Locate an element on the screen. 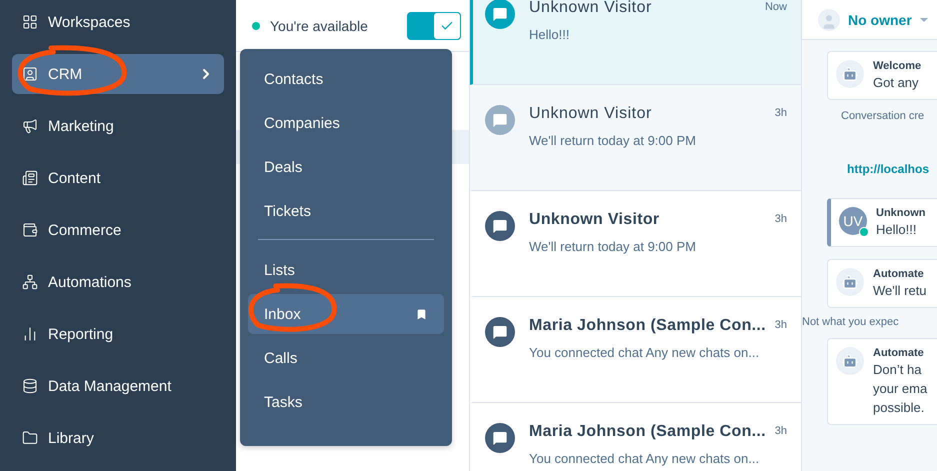 The image size is (937, 471). message-text: Got any is located at coordinates (896, 82).